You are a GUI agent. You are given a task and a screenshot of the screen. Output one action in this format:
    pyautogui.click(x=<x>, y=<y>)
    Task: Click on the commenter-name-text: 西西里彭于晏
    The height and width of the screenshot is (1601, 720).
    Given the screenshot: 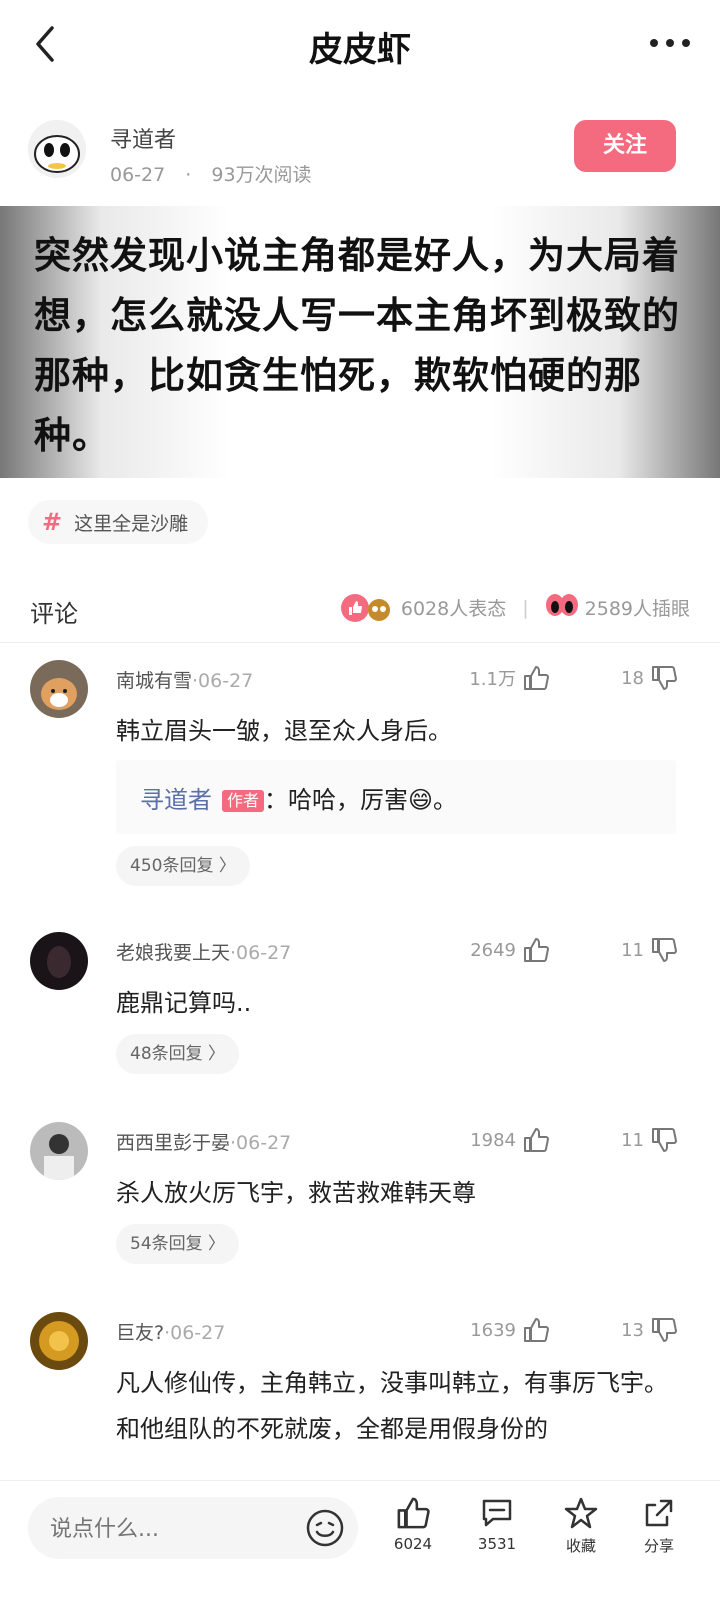 What is the action you would take?
    pyautogui.click(x=173, y=1143)
    